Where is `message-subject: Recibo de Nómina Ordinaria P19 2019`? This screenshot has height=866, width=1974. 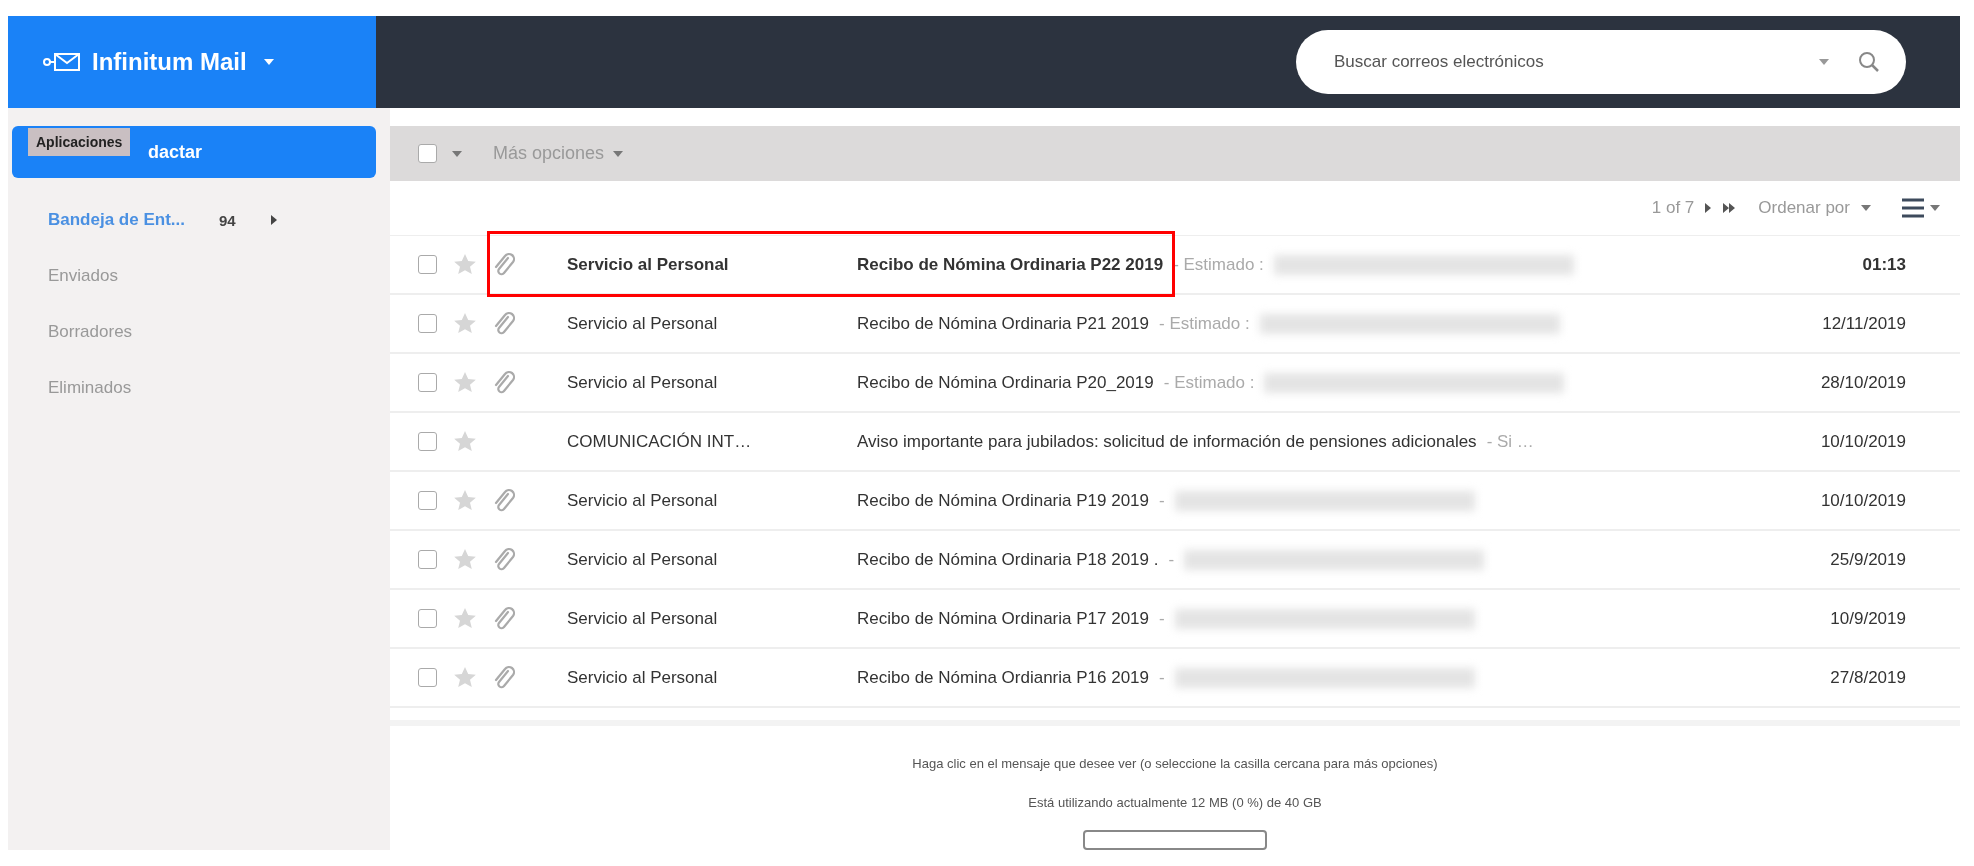
message-subject: Recibo de Nómina Ordinaria P19 2019 is located at coordinates (1003, 500).